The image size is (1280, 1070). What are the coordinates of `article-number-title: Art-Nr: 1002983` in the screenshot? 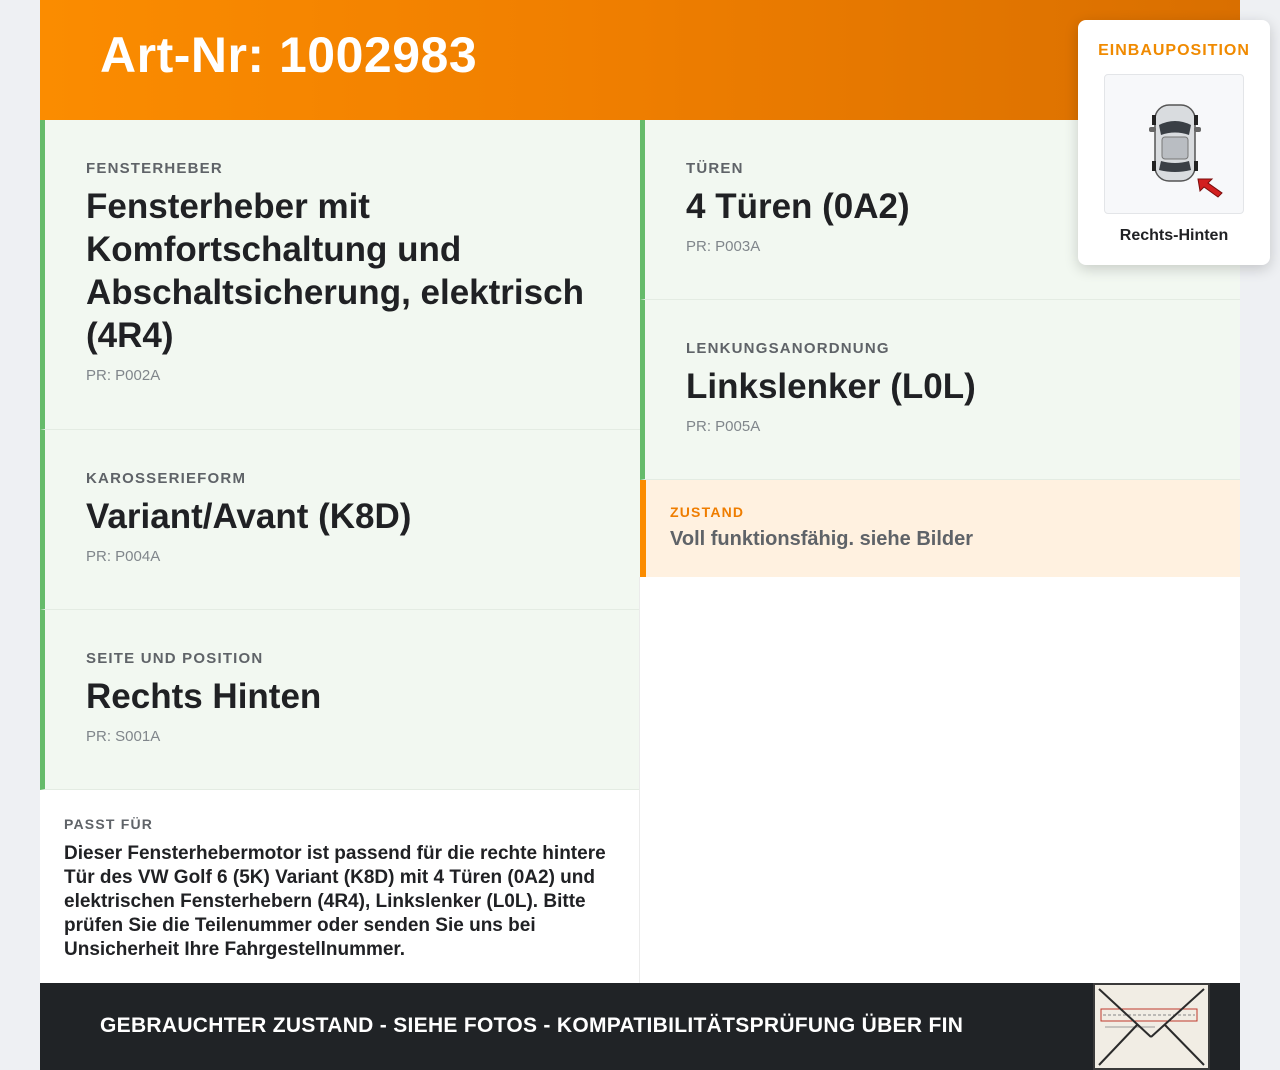 It's located at (289, 55).